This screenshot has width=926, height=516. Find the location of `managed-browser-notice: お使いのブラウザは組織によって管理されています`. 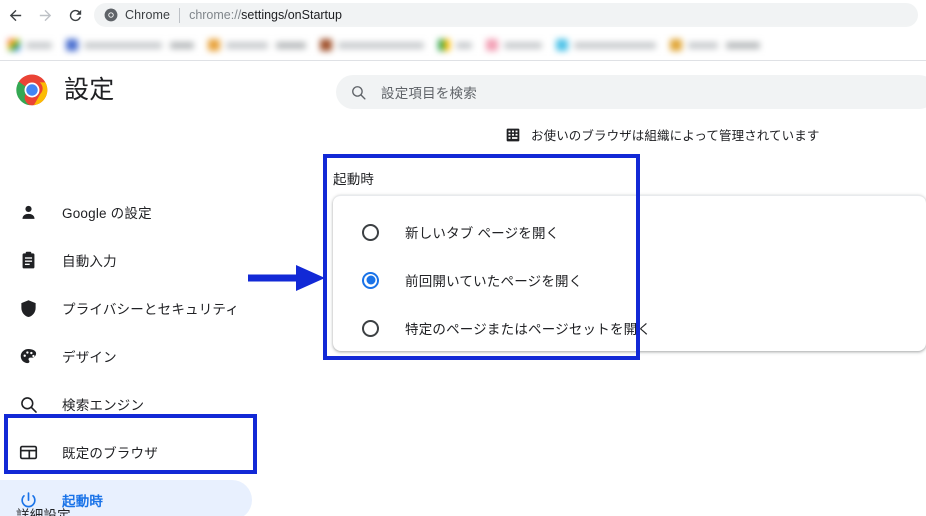

managed-browser-notice: お使いのブラウザは組織によって管理されています is located at coordinates (662, 134).